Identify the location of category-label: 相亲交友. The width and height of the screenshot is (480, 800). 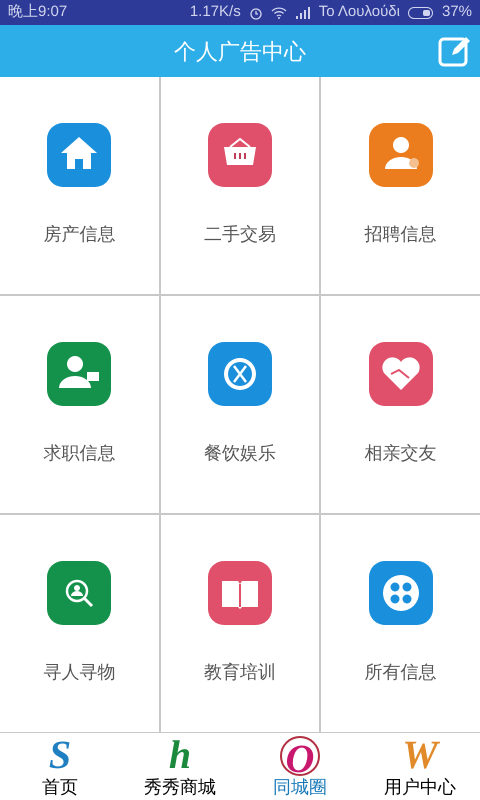
(400, 453).